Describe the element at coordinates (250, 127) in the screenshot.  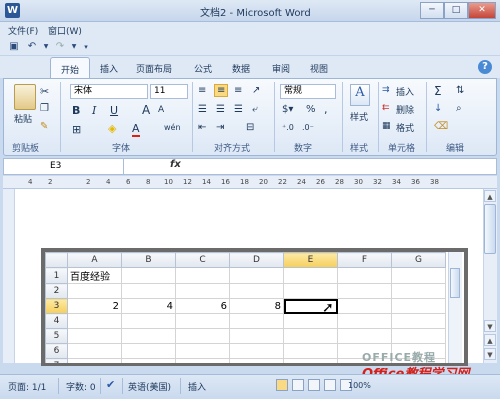
I see `merge-center-icon: ⊟` at that location.